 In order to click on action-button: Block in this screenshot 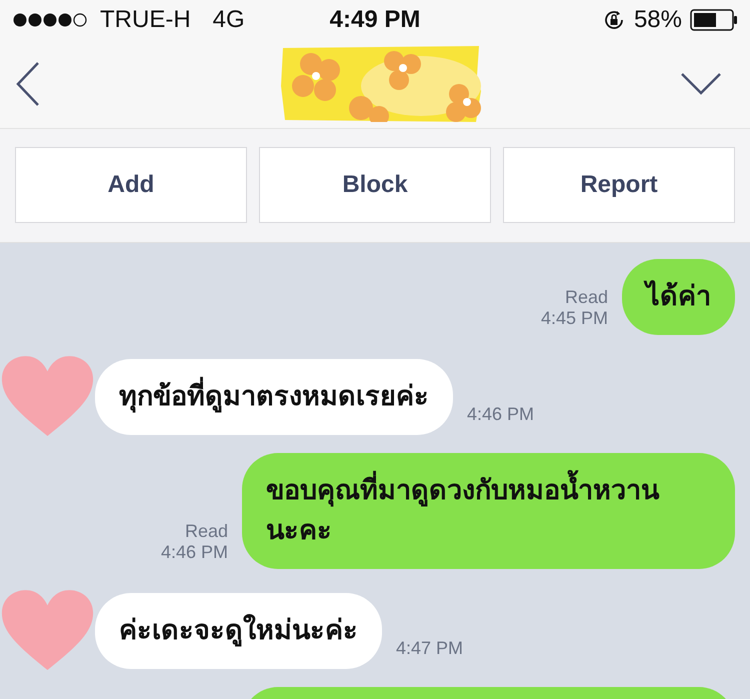, I will do `click(375, 185)`.